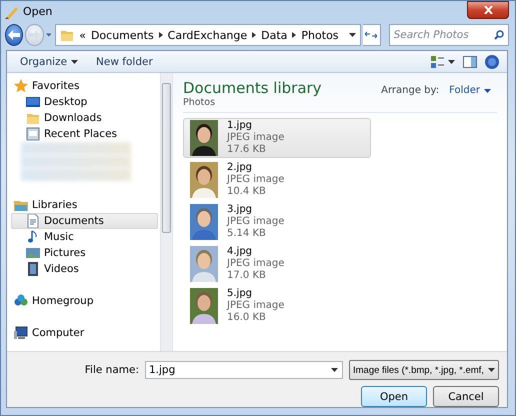 Image resolution: width=516 pixels, height=416 pixels. I want to click on app-icon, so click(12, 11).